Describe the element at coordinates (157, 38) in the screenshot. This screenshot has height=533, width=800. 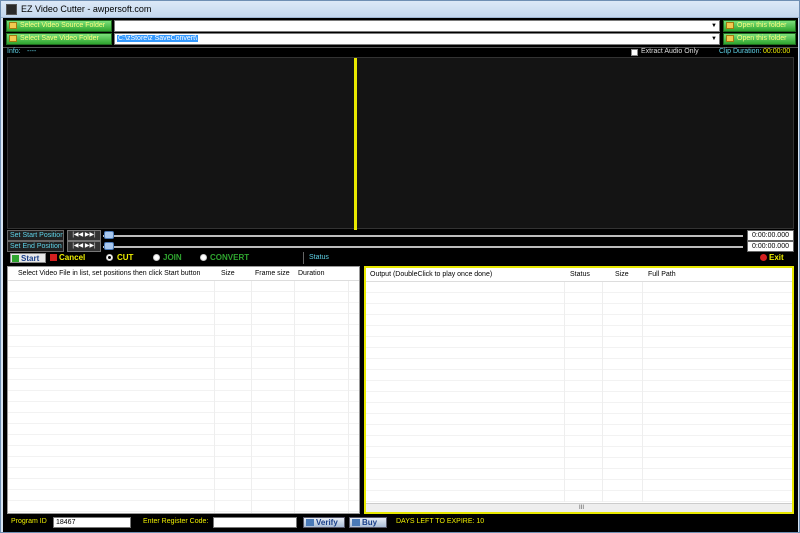
I see `save-folder-path: C:\zStore\z SaveConvert\` at that location.